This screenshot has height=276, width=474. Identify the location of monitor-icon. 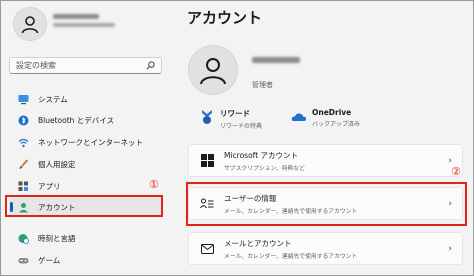
(23, 99).